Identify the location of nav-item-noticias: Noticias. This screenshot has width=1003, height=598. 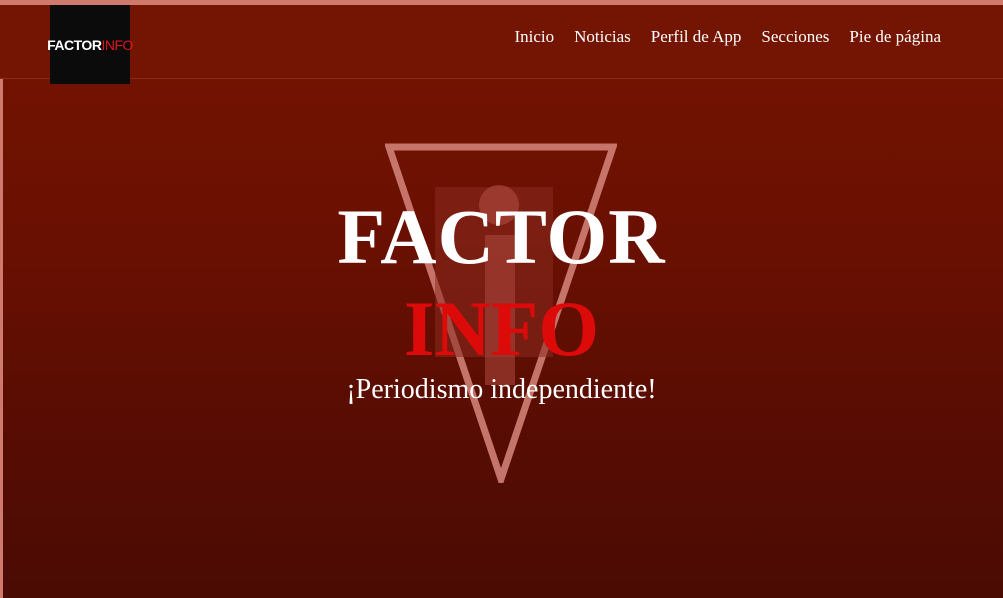
(602, 37).